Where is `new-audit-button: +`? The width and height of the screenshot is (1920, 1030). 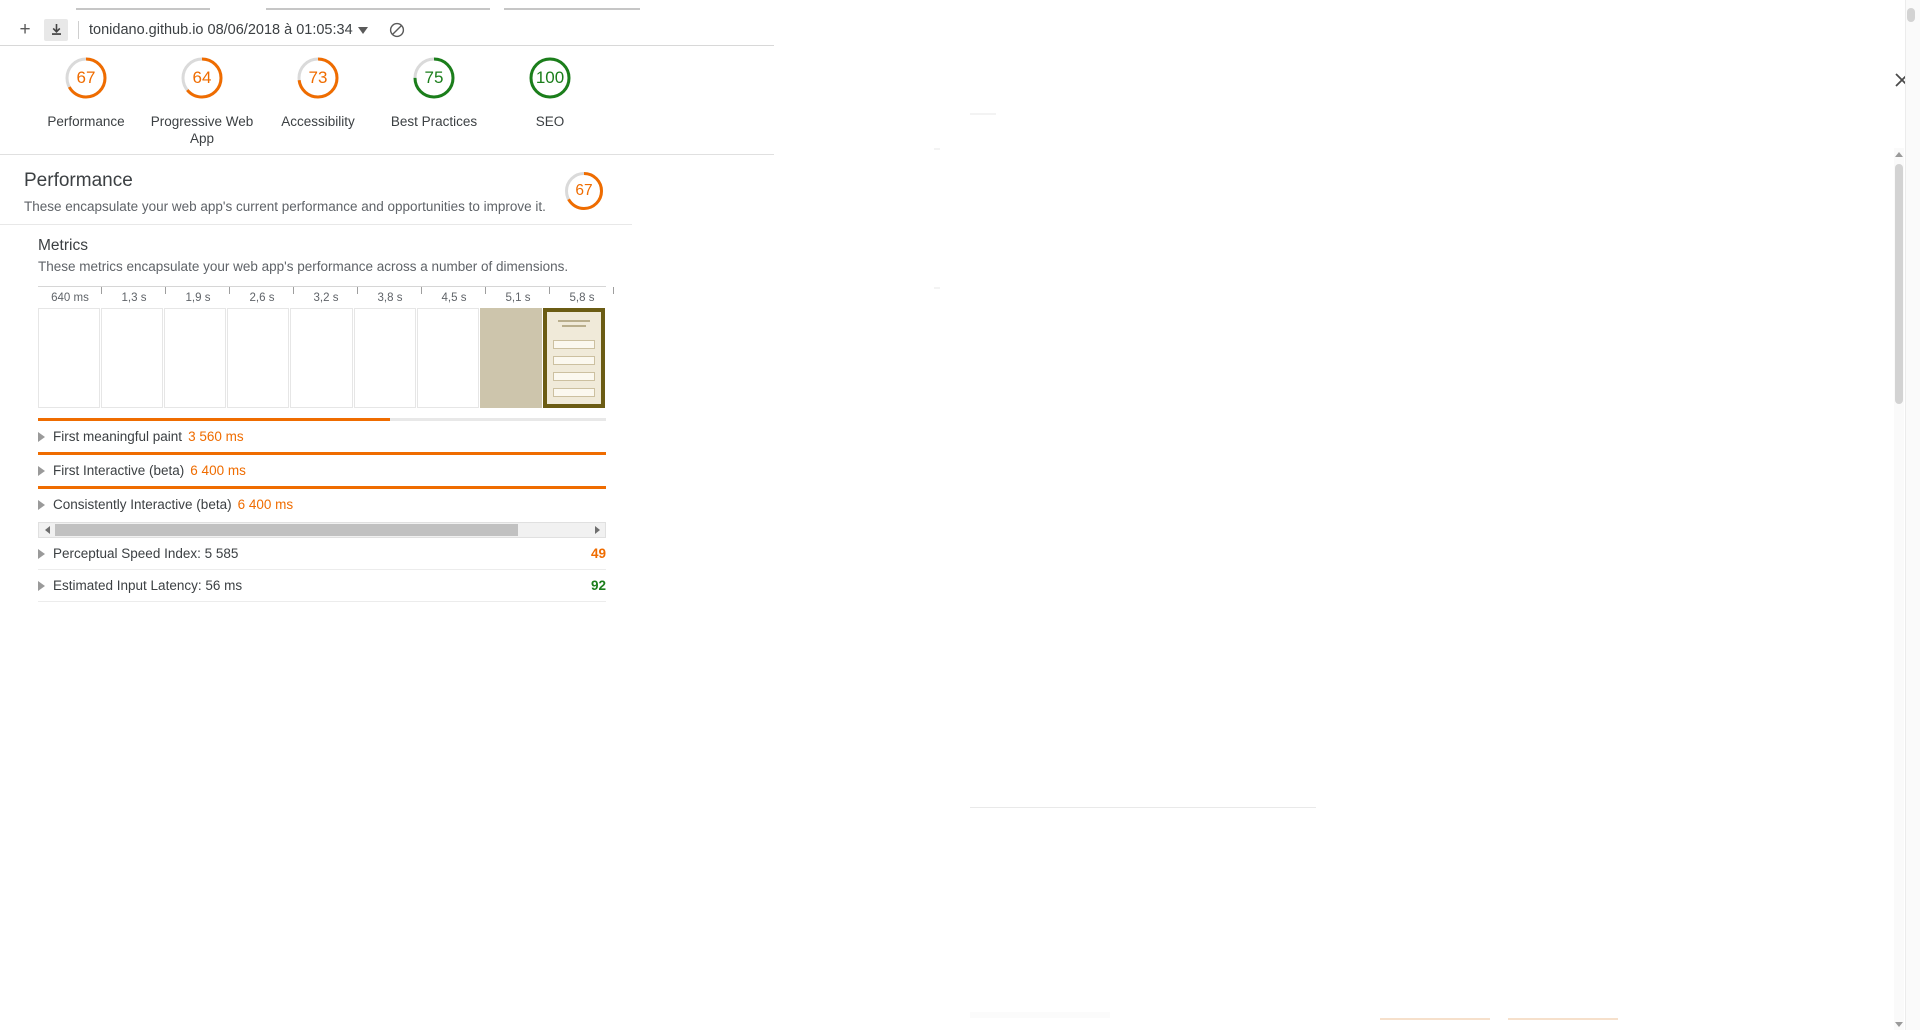
new-audit-button: + is located at coordinates (25, 30).